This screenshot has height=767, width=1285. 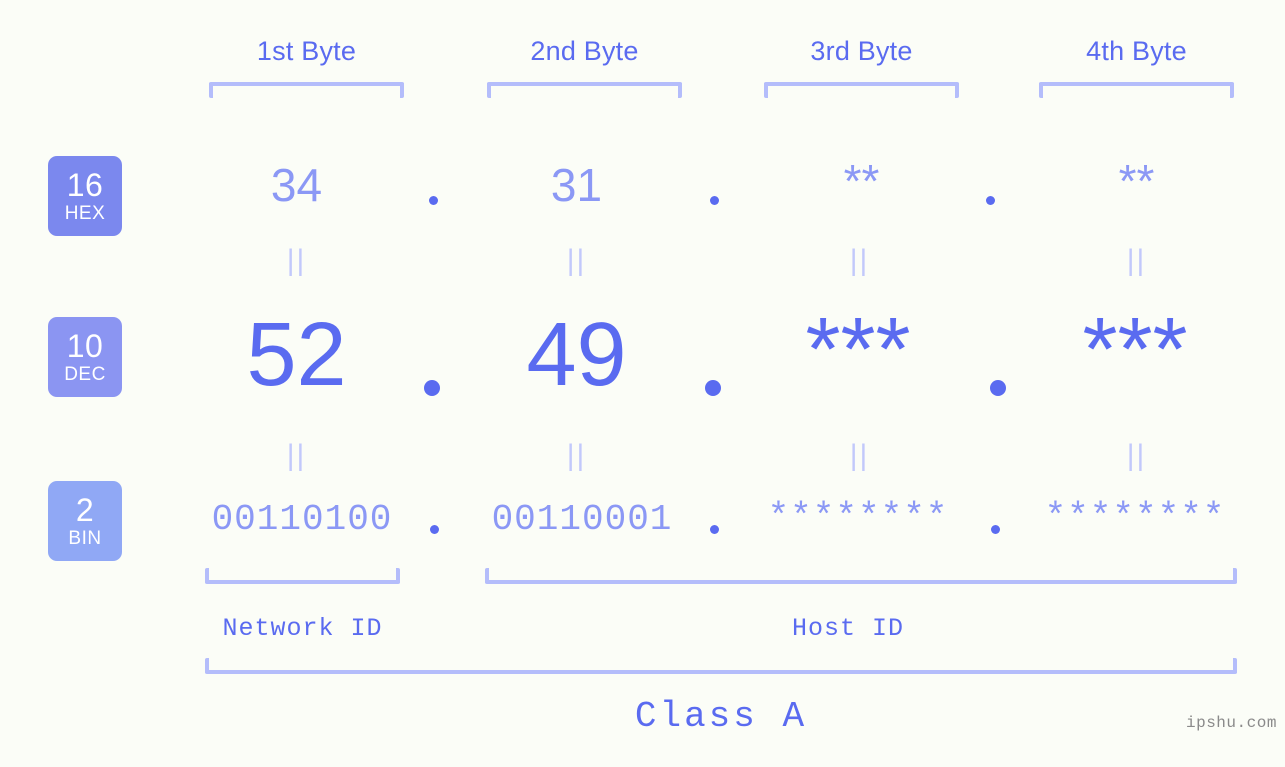 I want to click on network-id-label: Network ID, so click(x=302, y=628).